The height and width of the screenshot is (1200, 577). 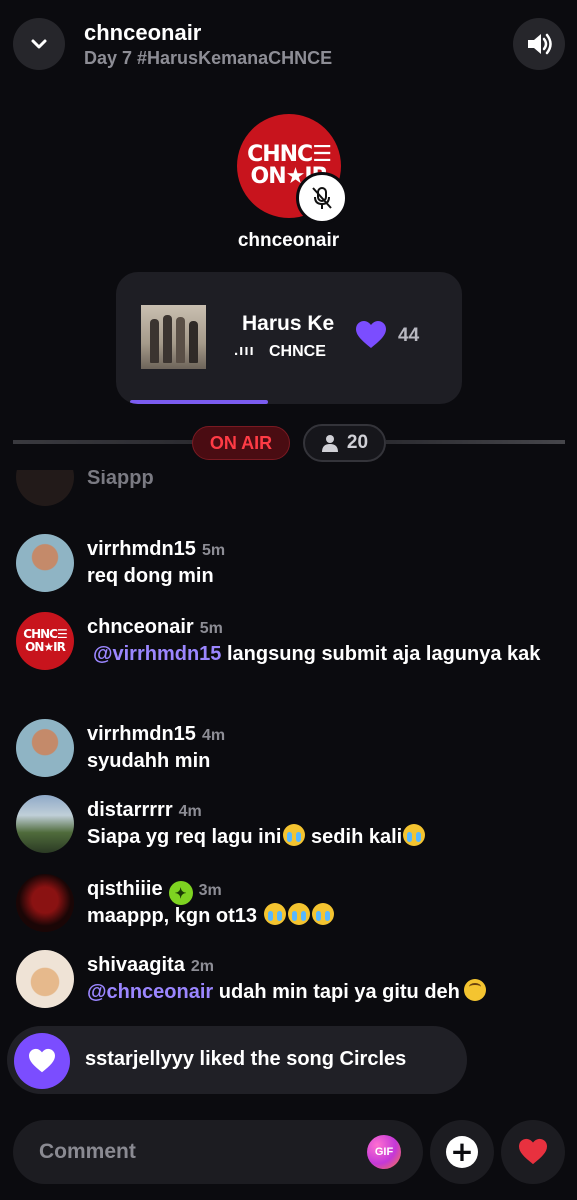 What do you see at coordinates (184, 837) in the screenshot?
I see `message-body: Siapa yg req lagu ini` at bounding box center [184, 837].